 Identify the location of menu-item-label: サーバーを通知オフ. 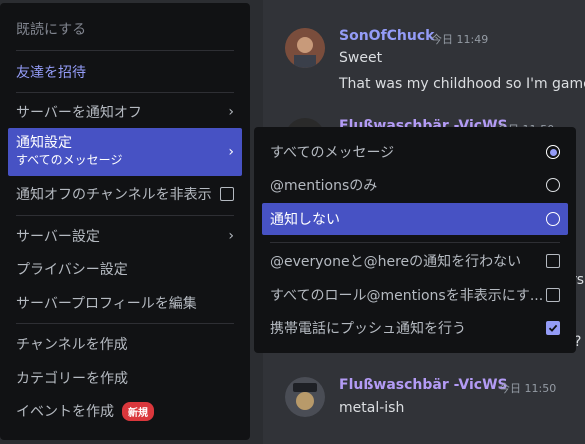
(79, 113).